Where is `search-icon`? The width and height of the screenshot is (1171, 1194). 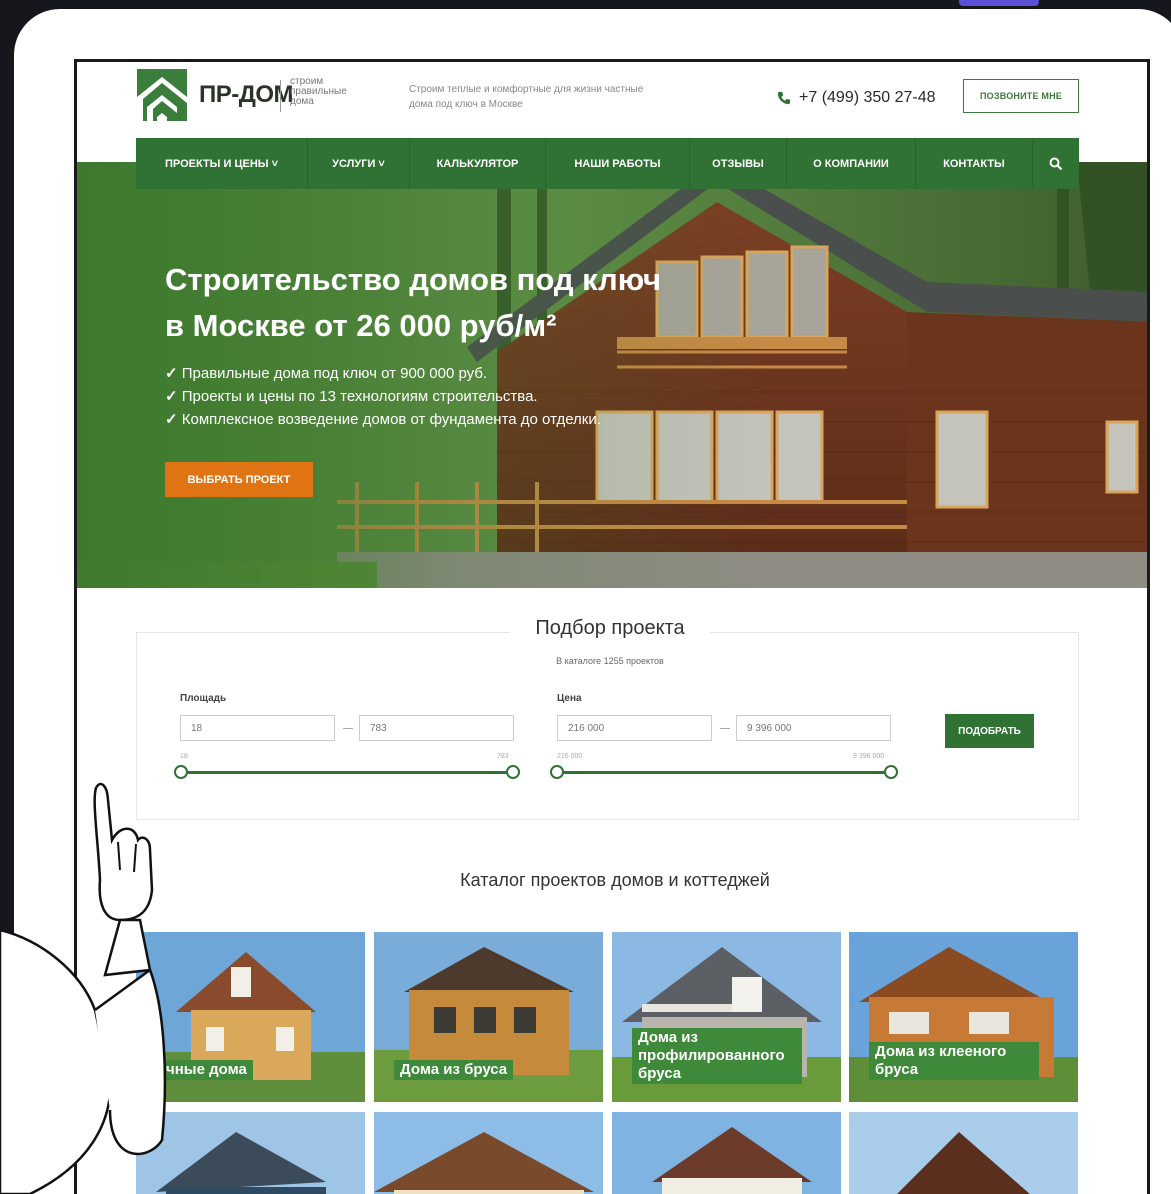 search-icon is located at coordinates (1056, 163).